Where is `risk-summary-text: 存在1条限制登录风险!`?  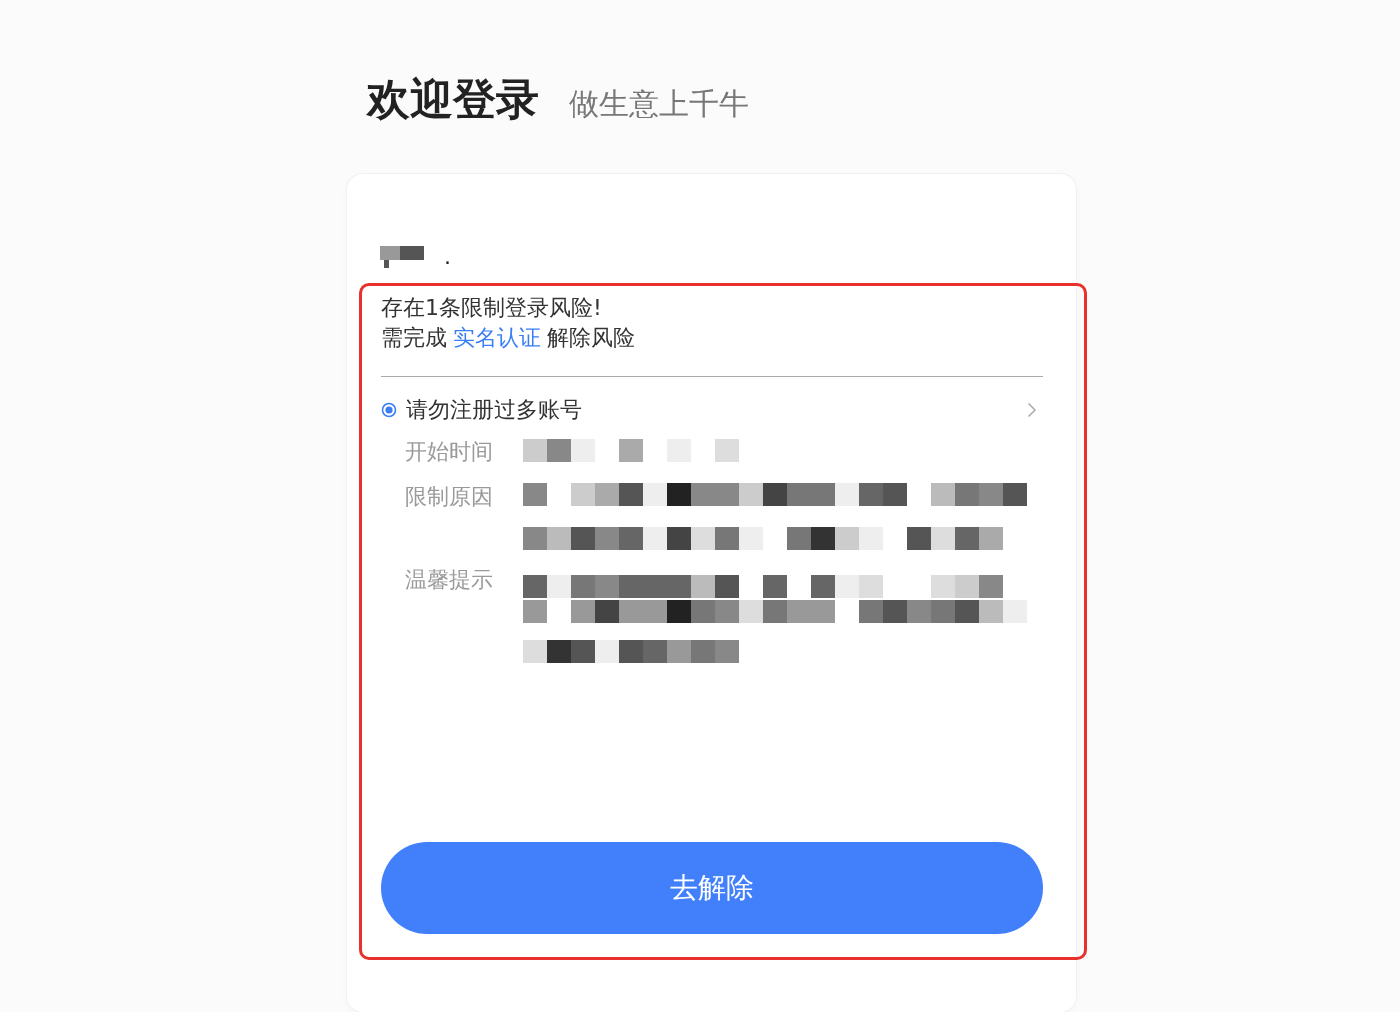
risk-summary-text: 存在1条限制登录风险! is located at coordinates (492, 308).